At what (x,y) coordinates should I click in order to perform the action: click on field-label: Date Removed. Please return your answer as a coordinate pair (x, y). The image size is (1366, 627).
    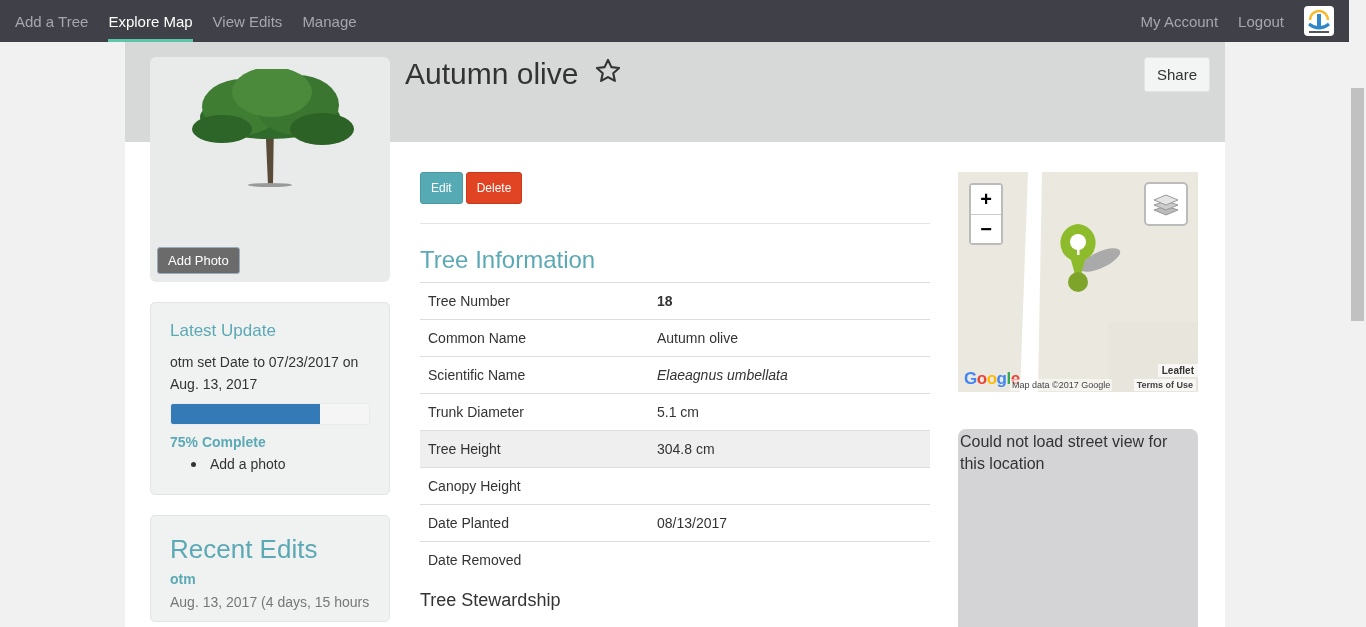
    Looking at the image, I should click on (475, 560).